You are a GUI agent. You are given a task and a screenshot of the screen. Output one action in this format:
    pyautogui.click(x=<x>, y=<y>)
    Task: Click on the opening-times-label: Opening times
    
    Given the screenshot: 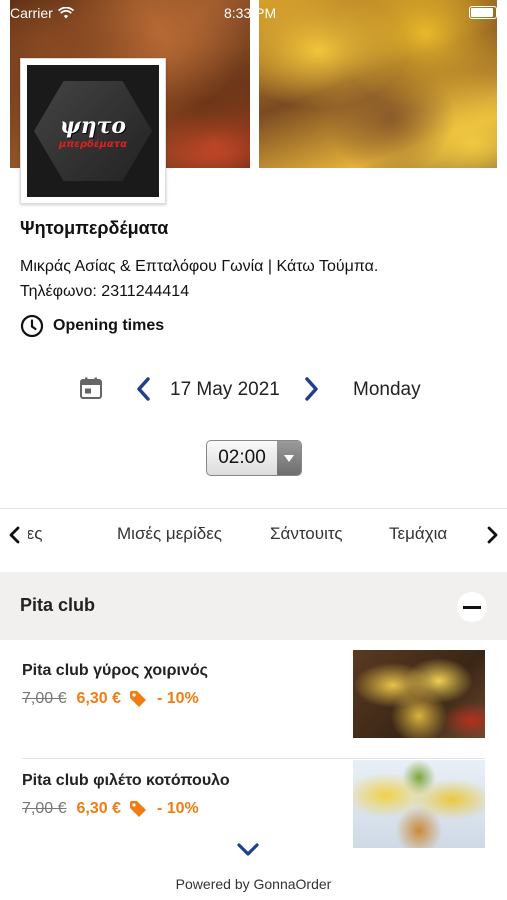 What is the action you would take?
    pyautogui.click(x=109, y=325)
    